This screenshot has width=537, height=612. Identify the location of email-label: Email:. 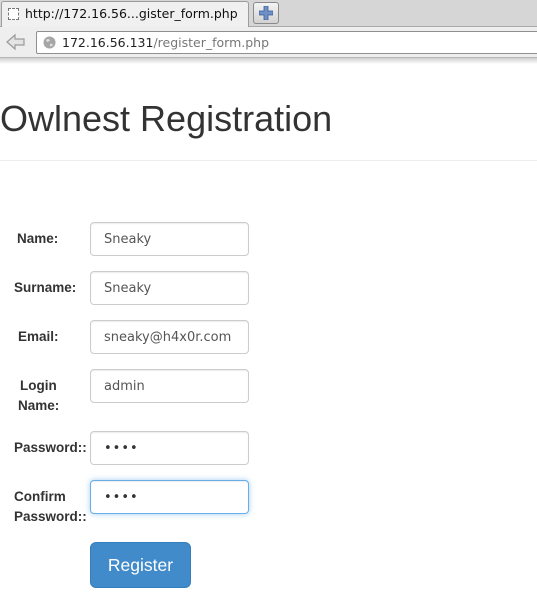
(38, 336).